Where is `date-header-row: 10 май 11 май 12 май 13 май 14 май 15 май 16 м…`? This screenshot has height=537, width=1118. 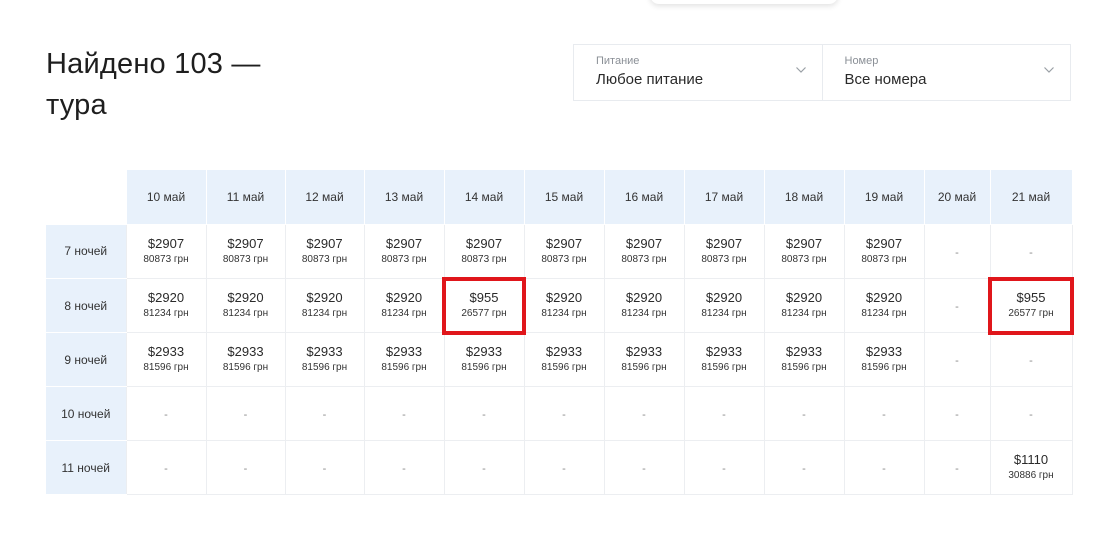
date-header-row: 10 май 11 май 12 май 13 май 14 май 15 май 16 м… is located at coordinates (559, 197).